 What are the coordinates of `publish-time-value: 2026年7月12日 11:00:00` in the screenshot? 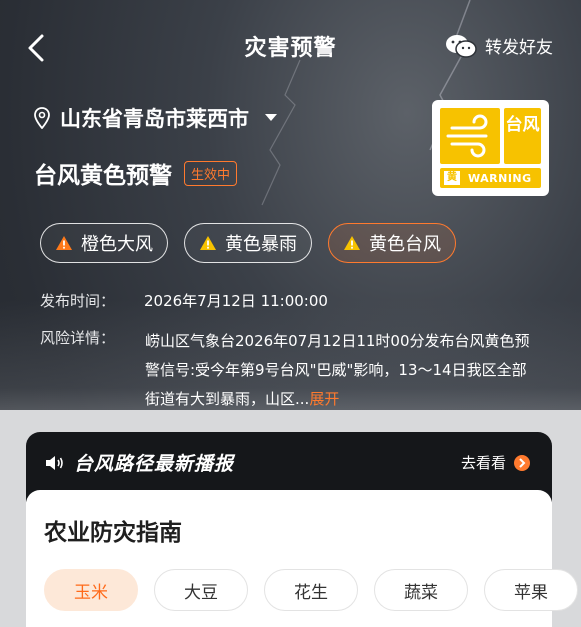 It's located at (236, 301).